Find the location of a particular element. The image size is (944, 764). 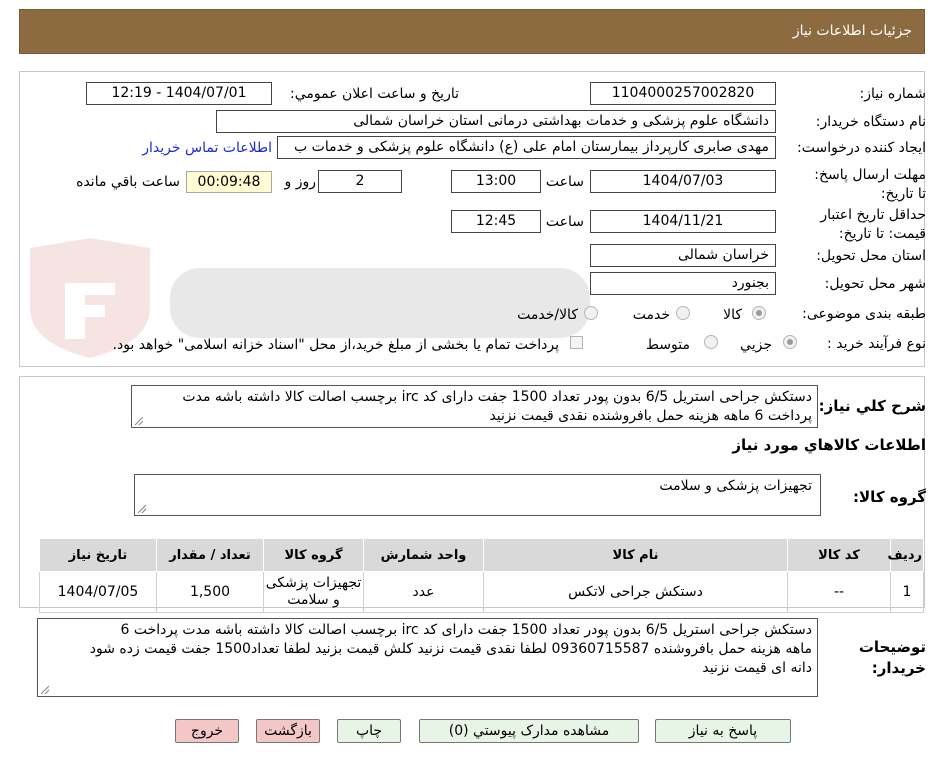

buyer-org-label: نام دستگاه خريدار: is located at coordinates (870, 122).